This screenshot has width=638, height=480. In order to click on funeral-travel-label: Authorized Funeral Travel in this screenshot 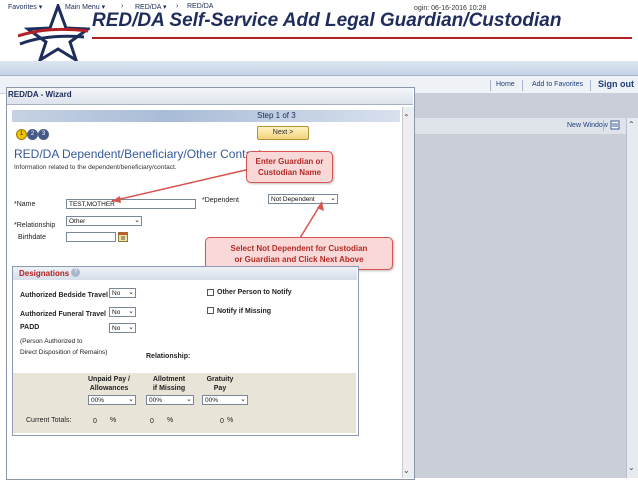, I will do `click(63, 314)`.